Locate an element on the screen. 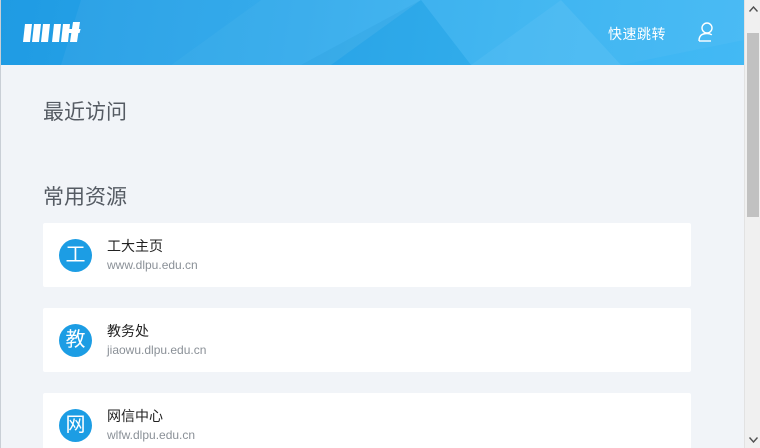 The image size is (760, 448). scroll-down-arrow-icon is located at coordinates (752, 439).